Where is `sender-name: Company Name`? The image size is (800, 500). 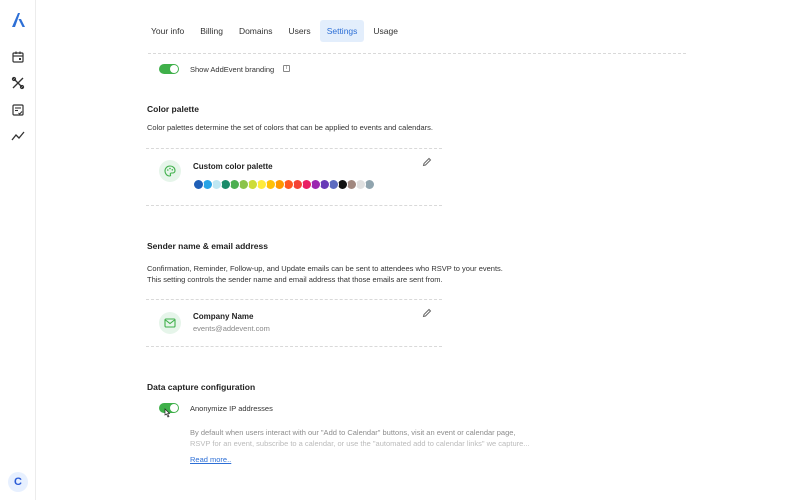 sender-name: Company Name is located at coordinates (223, 316).